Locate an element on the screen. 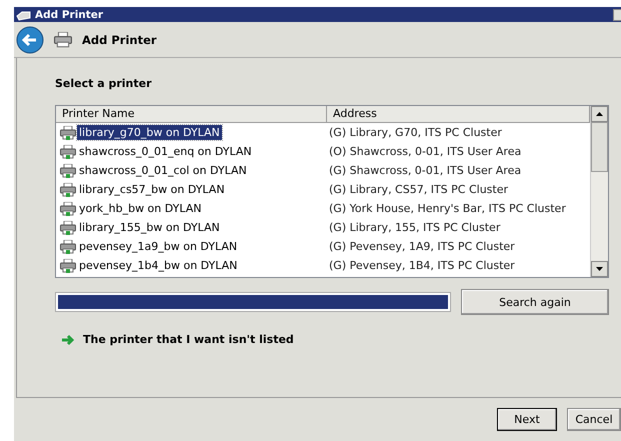 The width and height of the screenshot is (621, 441). printer-address: (G) Pevensey, 1B4, ITS PC Cluster is located at coordinates (421, 265).